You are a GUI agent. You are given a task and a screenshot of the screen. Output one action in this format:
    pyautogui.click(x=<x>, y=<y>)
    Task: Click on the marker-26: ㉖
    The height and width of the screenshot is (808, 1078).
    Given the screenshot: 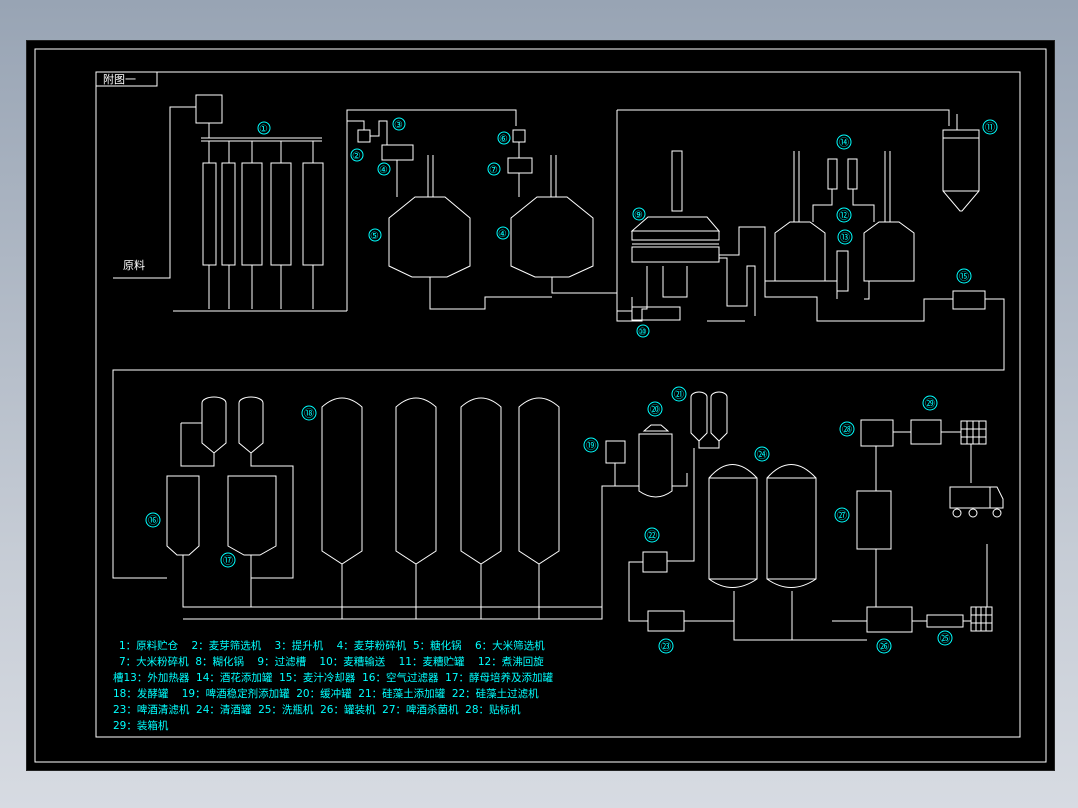 What is the action you would take?
    pyautogui.click(x=884, y=647)
    